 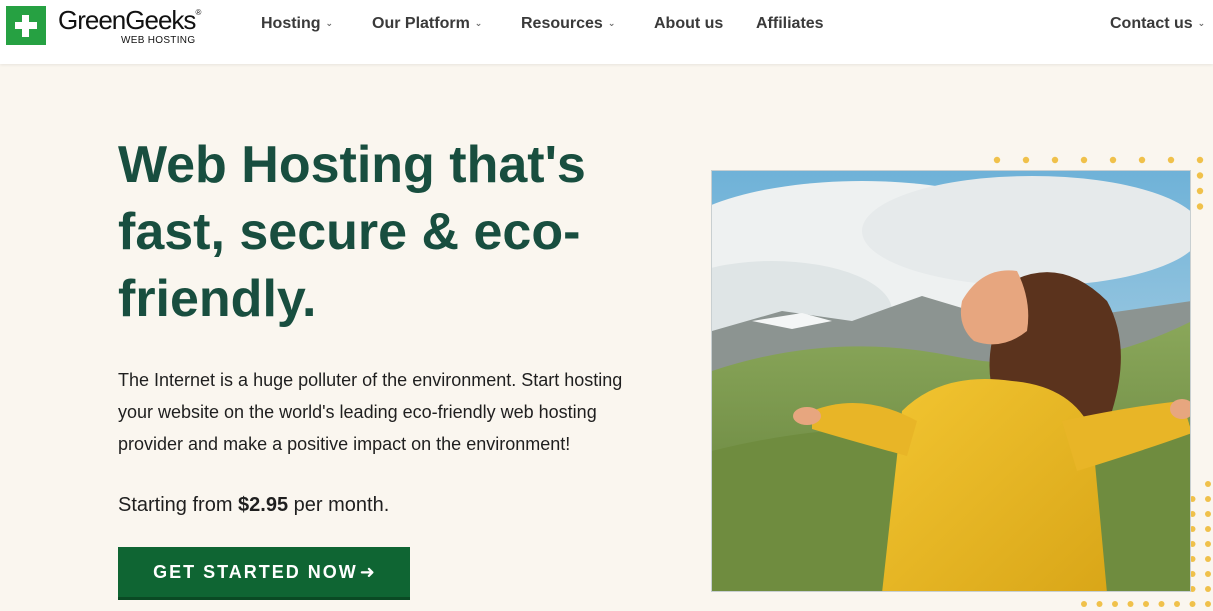 I want to click on logo-brand-name: GreenGeeks, so click(x=127, y=20).